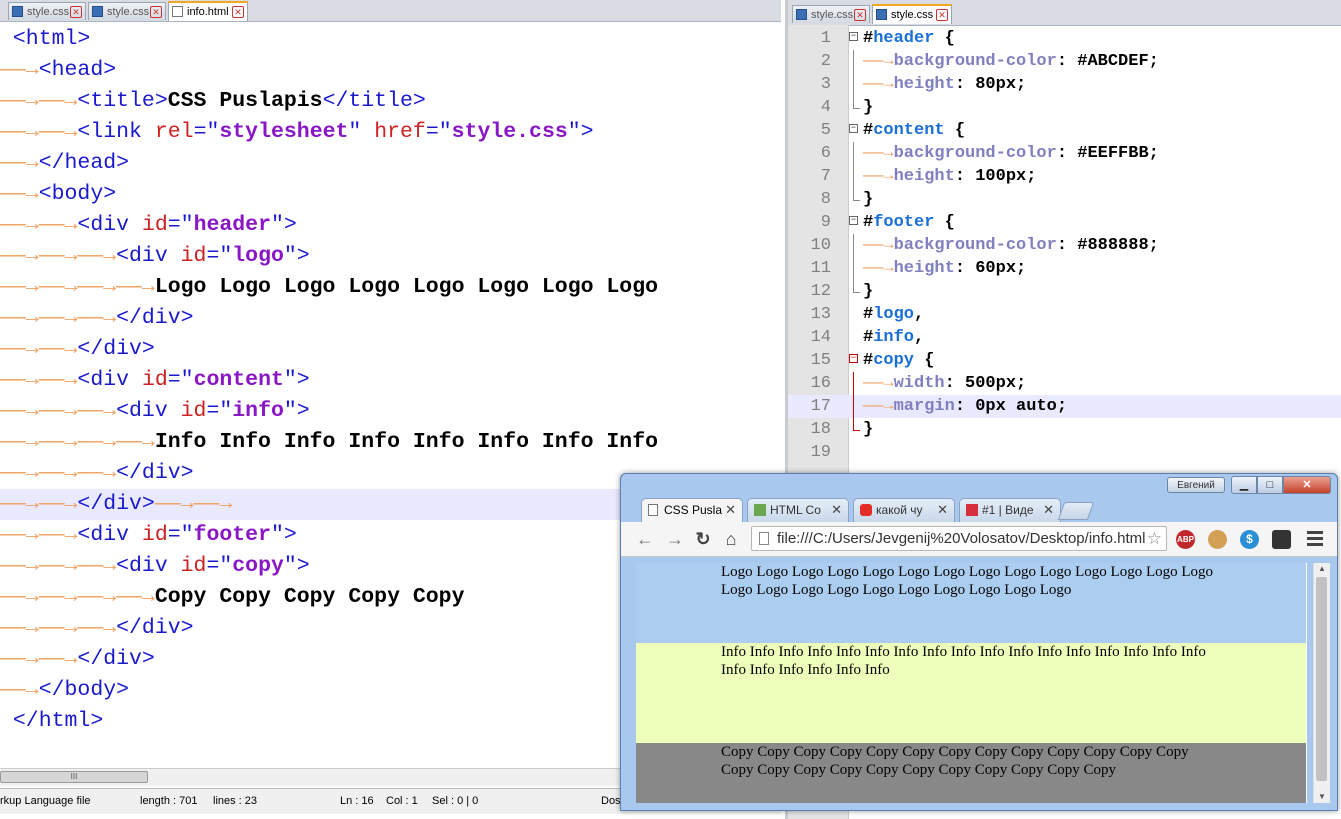  What do you see at coordinates (1321, 679) in the screenshot?
I see `scrollbar-thumb` at bounding box center [1321, 679].